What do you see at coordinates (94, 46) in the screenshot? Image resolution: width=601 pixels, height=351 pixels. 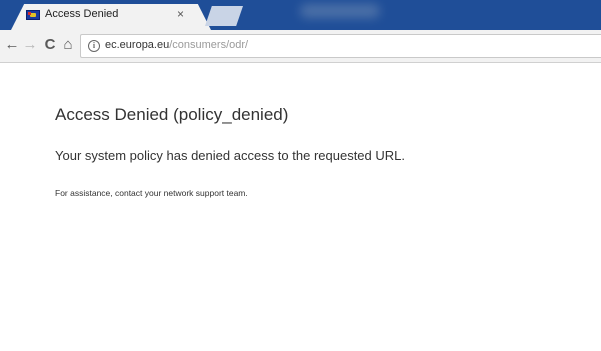 I see `info-icon: i` at bounding box center [94, 46].